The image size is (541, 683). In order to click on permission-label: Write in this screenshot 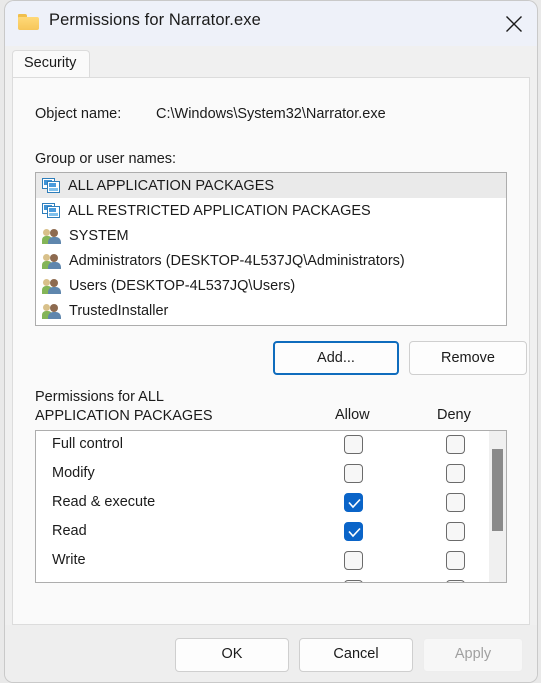, I will do `click(69, 560)`.